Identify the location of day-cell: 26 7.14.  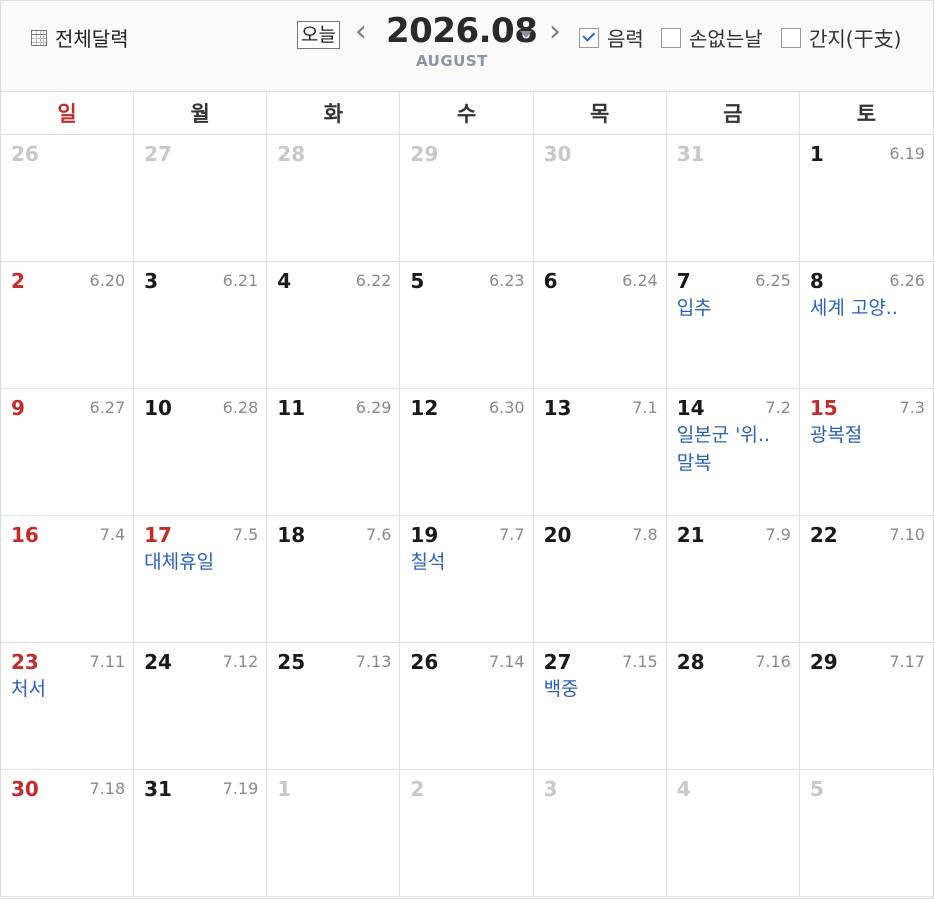
(467, 706).